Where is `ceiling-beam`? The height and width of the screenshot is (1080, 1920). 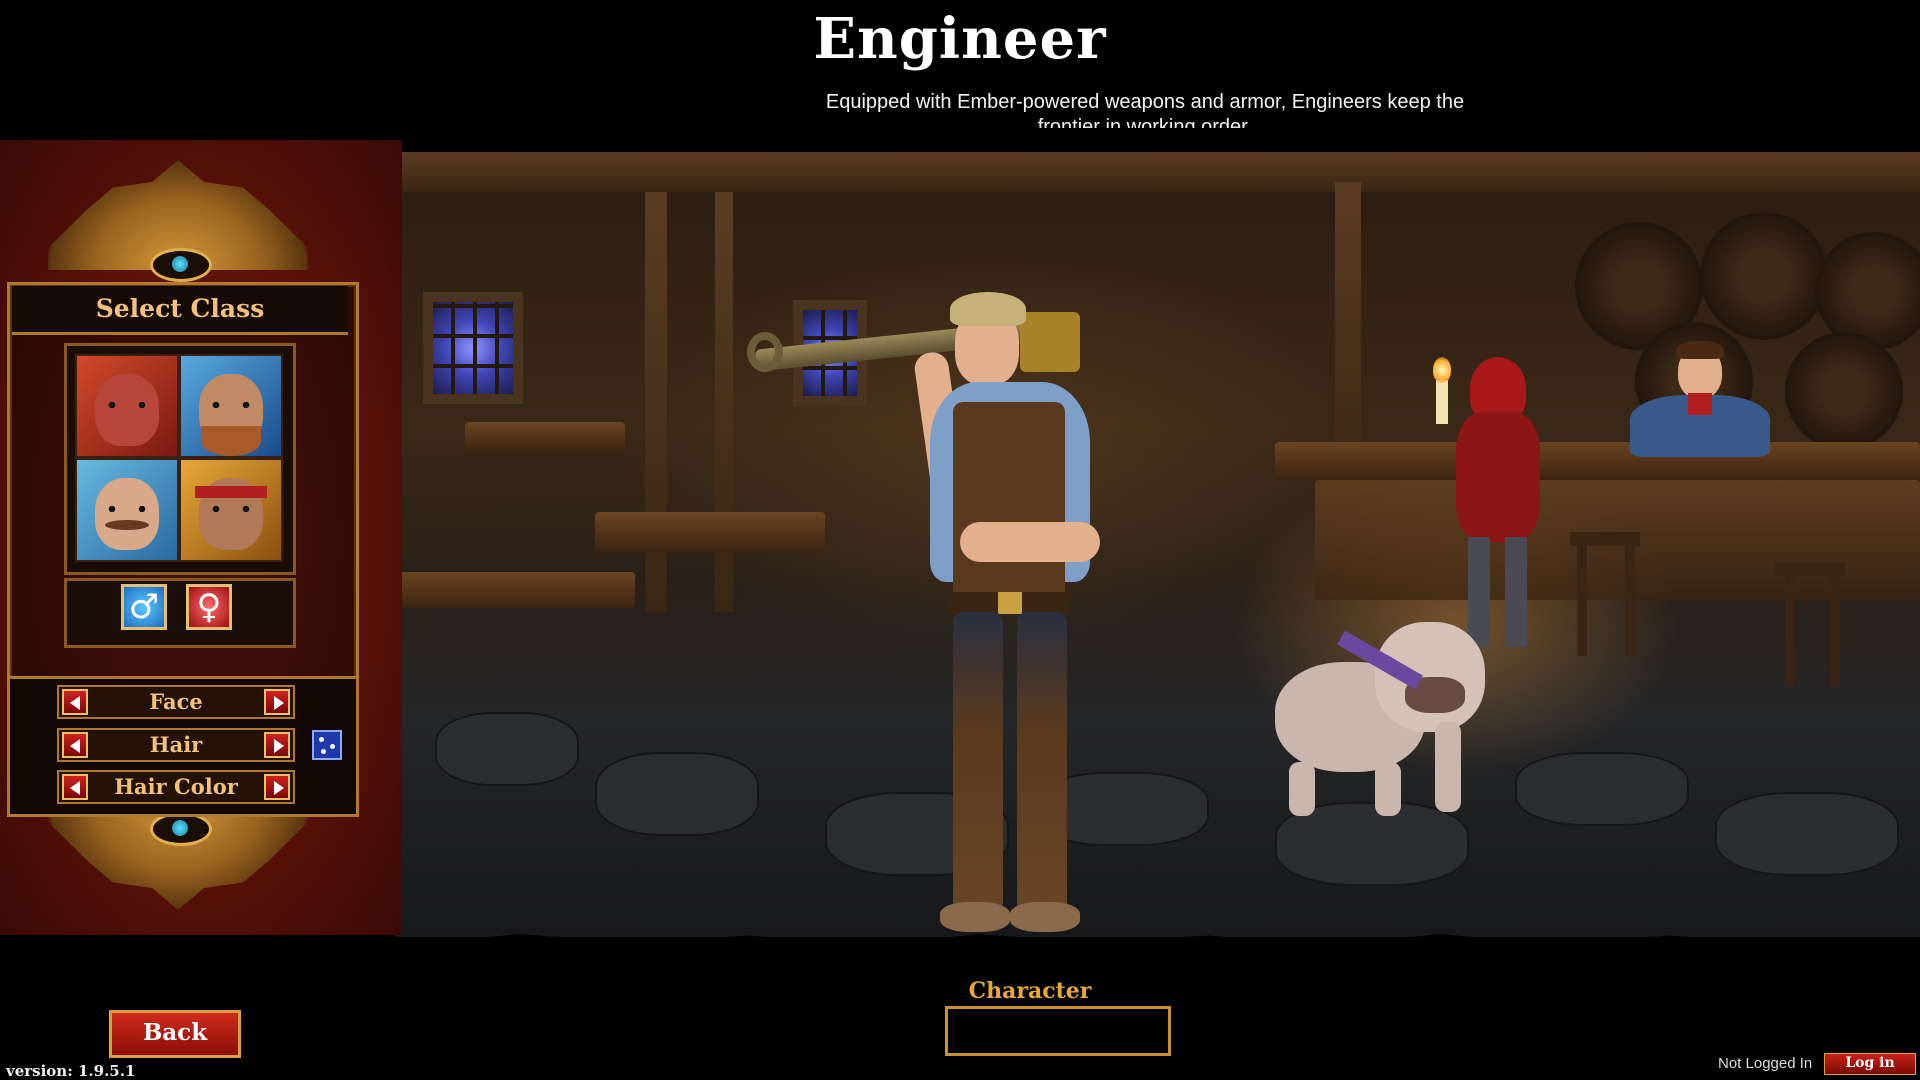 ceiling-beam is located at coordinates (1157, 172).